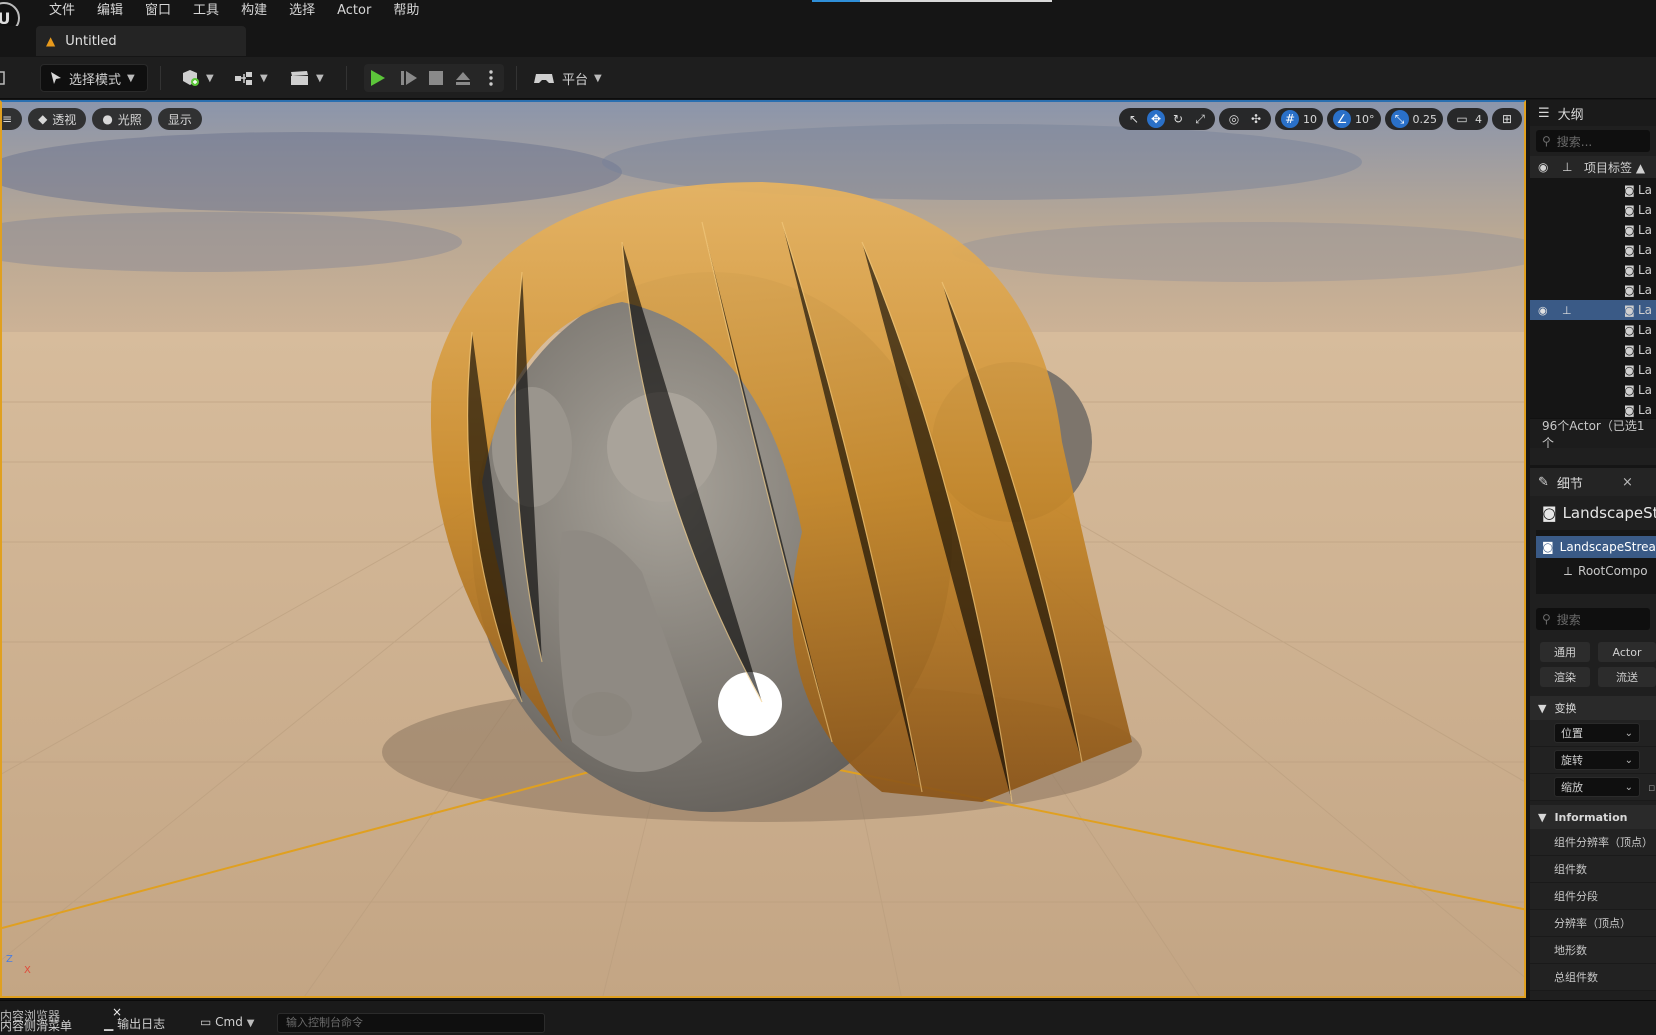  What do you see at coordinates (1593, 619) in the screenshot?
I see `details-search-input: ⚲ 搜索` at bounding box center [1593, 619].